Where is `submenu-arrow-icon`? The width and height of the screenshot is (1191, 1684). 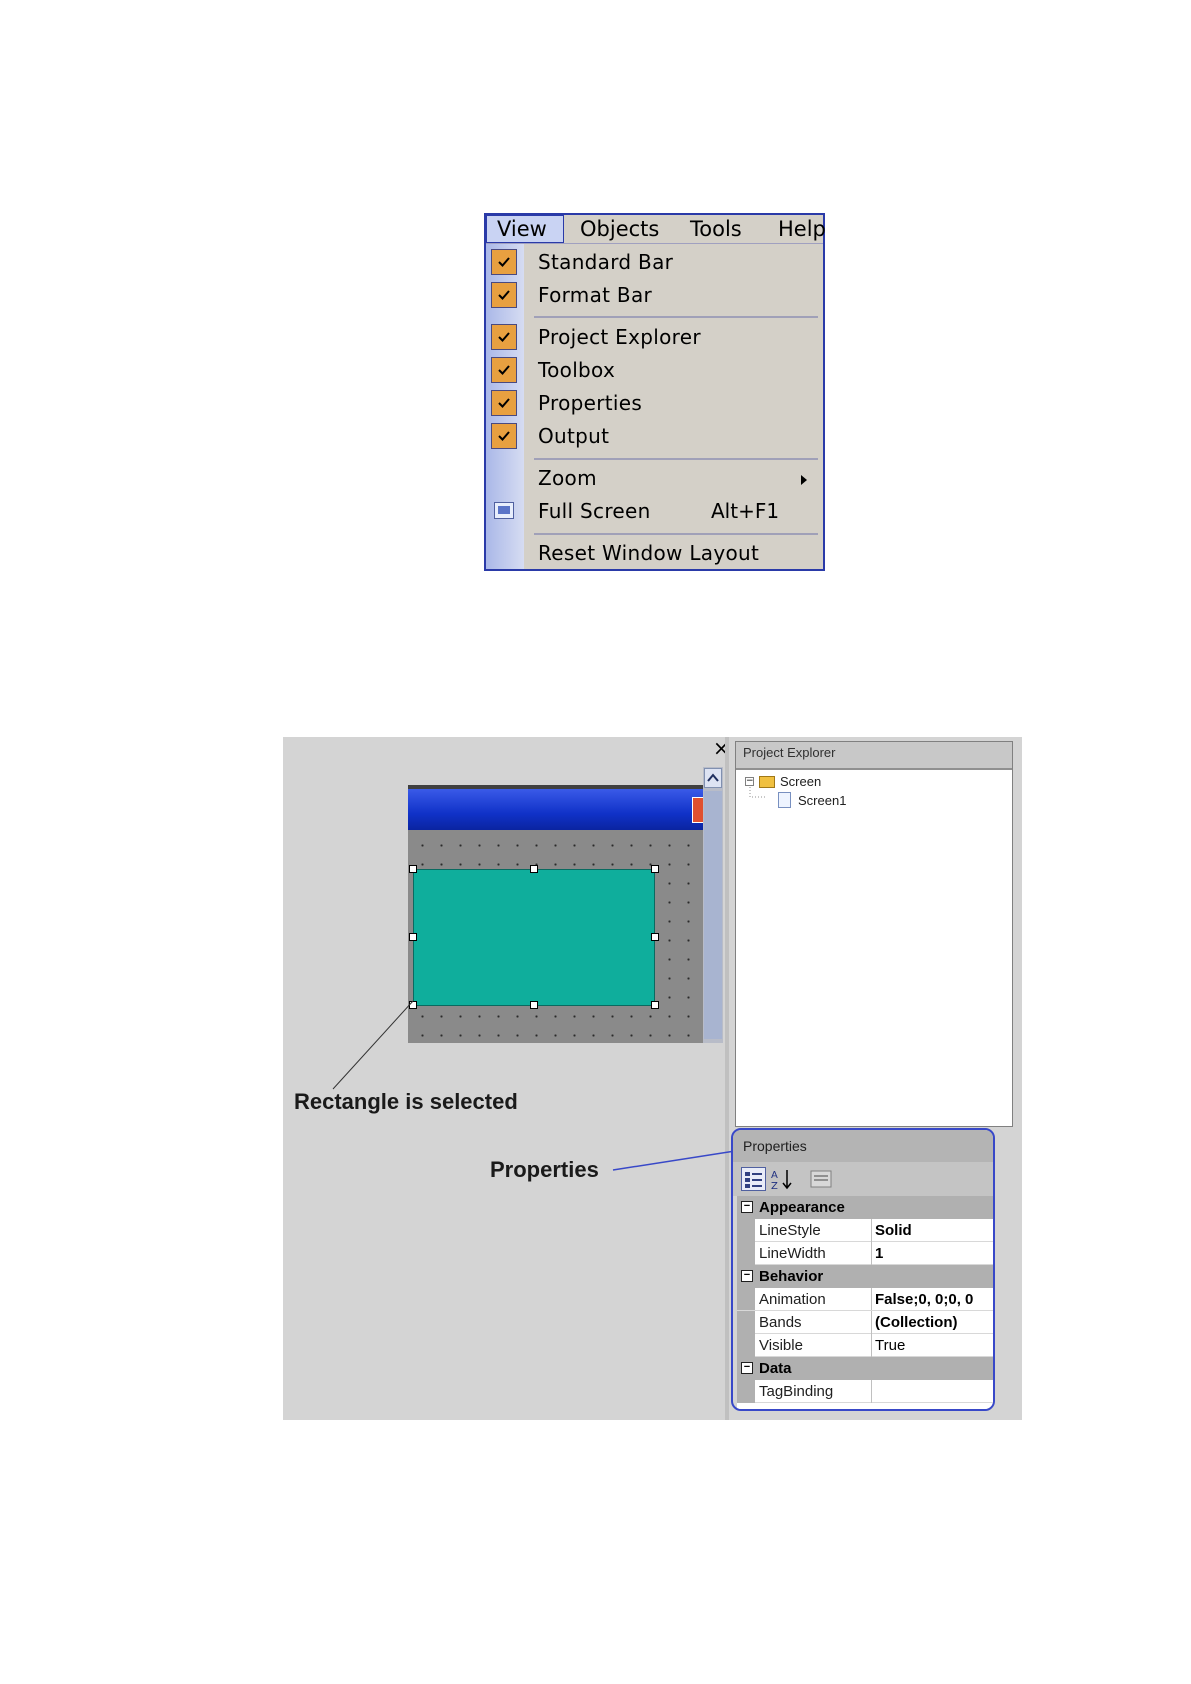 submenu-arrow-icon is located at coordinates (804, 480).